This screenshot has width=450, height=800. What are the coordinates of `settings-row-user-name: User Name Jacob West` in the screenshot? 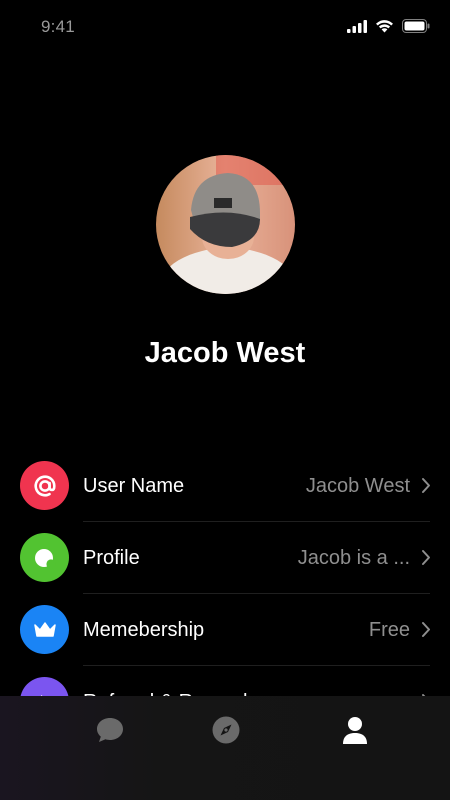 It's located at (225, 486).